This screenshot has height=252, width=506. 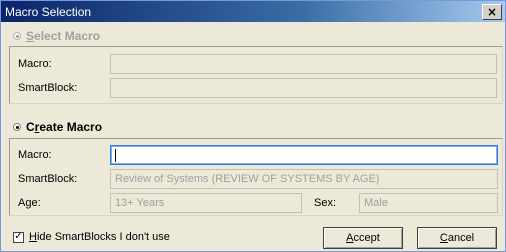 I want to click on create-smartblock-field-label: SmartBlock:, so click(x=48, y=179).